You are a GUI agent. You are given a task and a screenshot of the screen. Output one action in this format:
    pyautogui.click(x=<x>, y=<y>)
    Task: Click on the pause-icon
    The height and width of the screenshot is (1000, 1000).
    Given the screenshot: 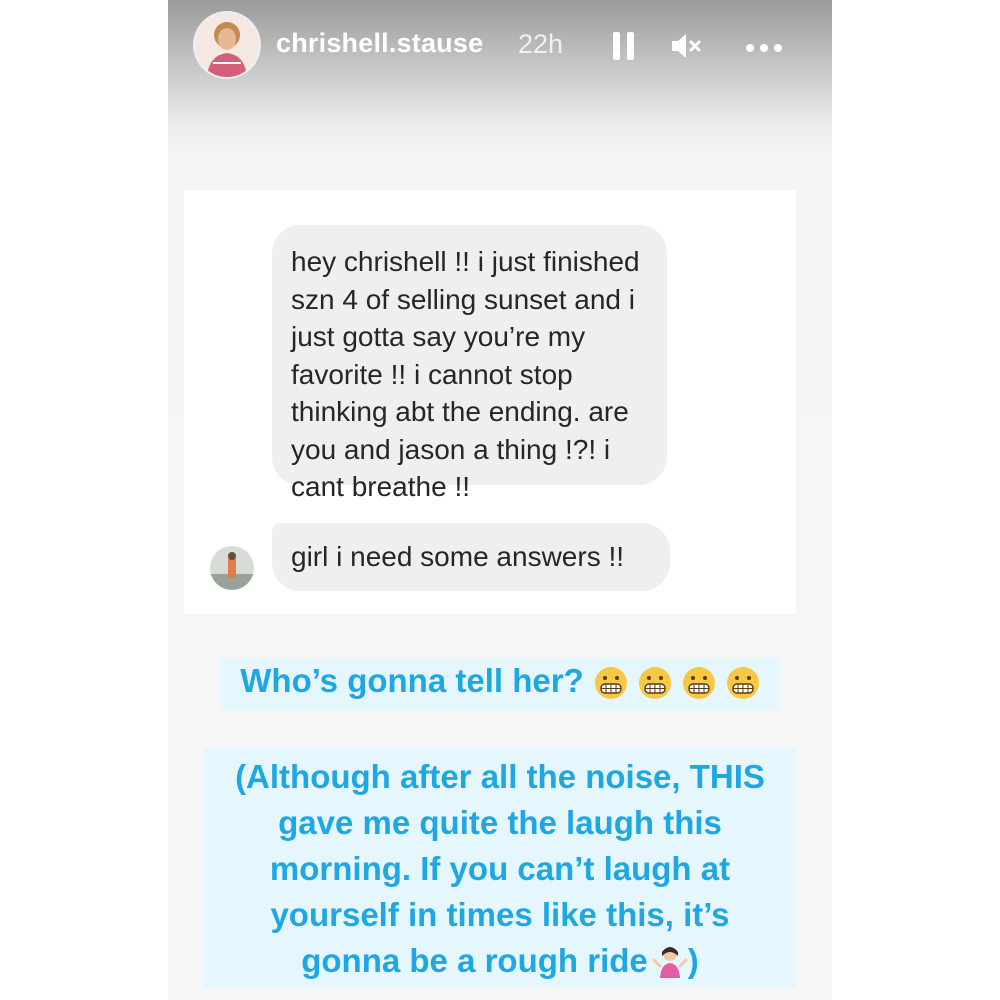 What is the action you would take?
    pyautogui.click(x=624, y=46)
    